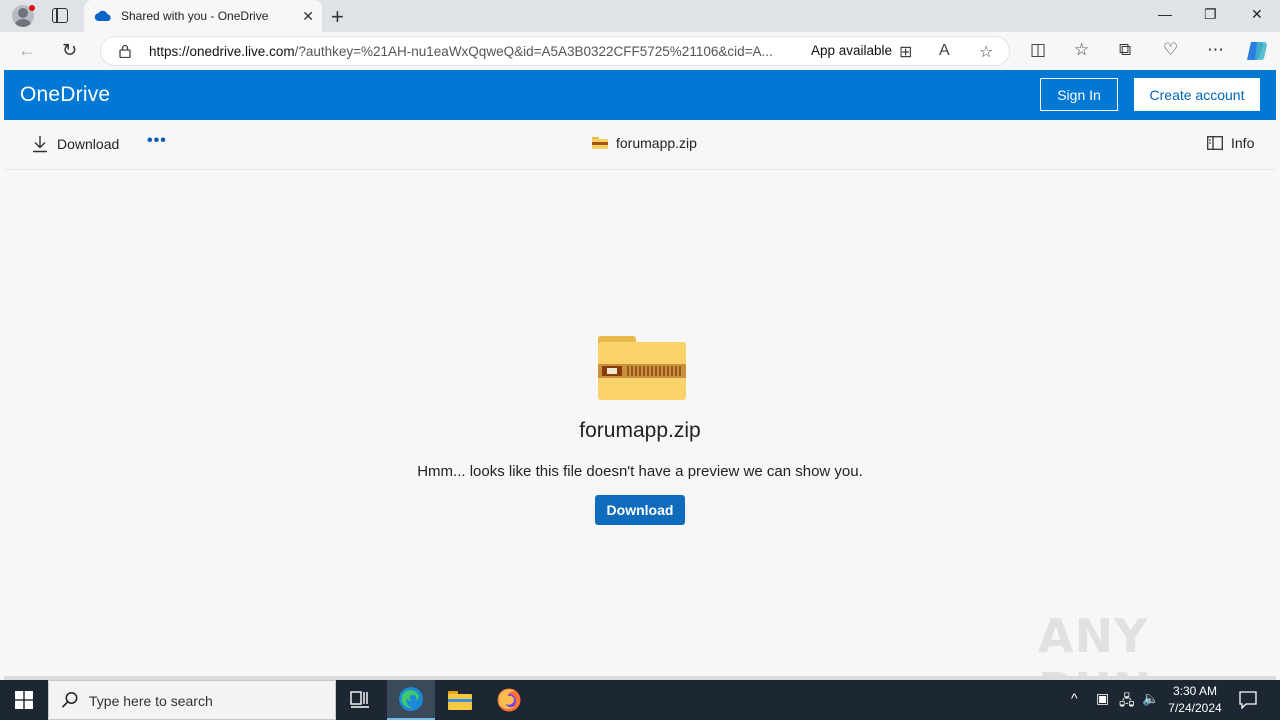 The width and height of the screenshot is (1280, 720). I want to click on taskbar-clock: 3:30 AM 7/24/2024, so click(1195, 700).